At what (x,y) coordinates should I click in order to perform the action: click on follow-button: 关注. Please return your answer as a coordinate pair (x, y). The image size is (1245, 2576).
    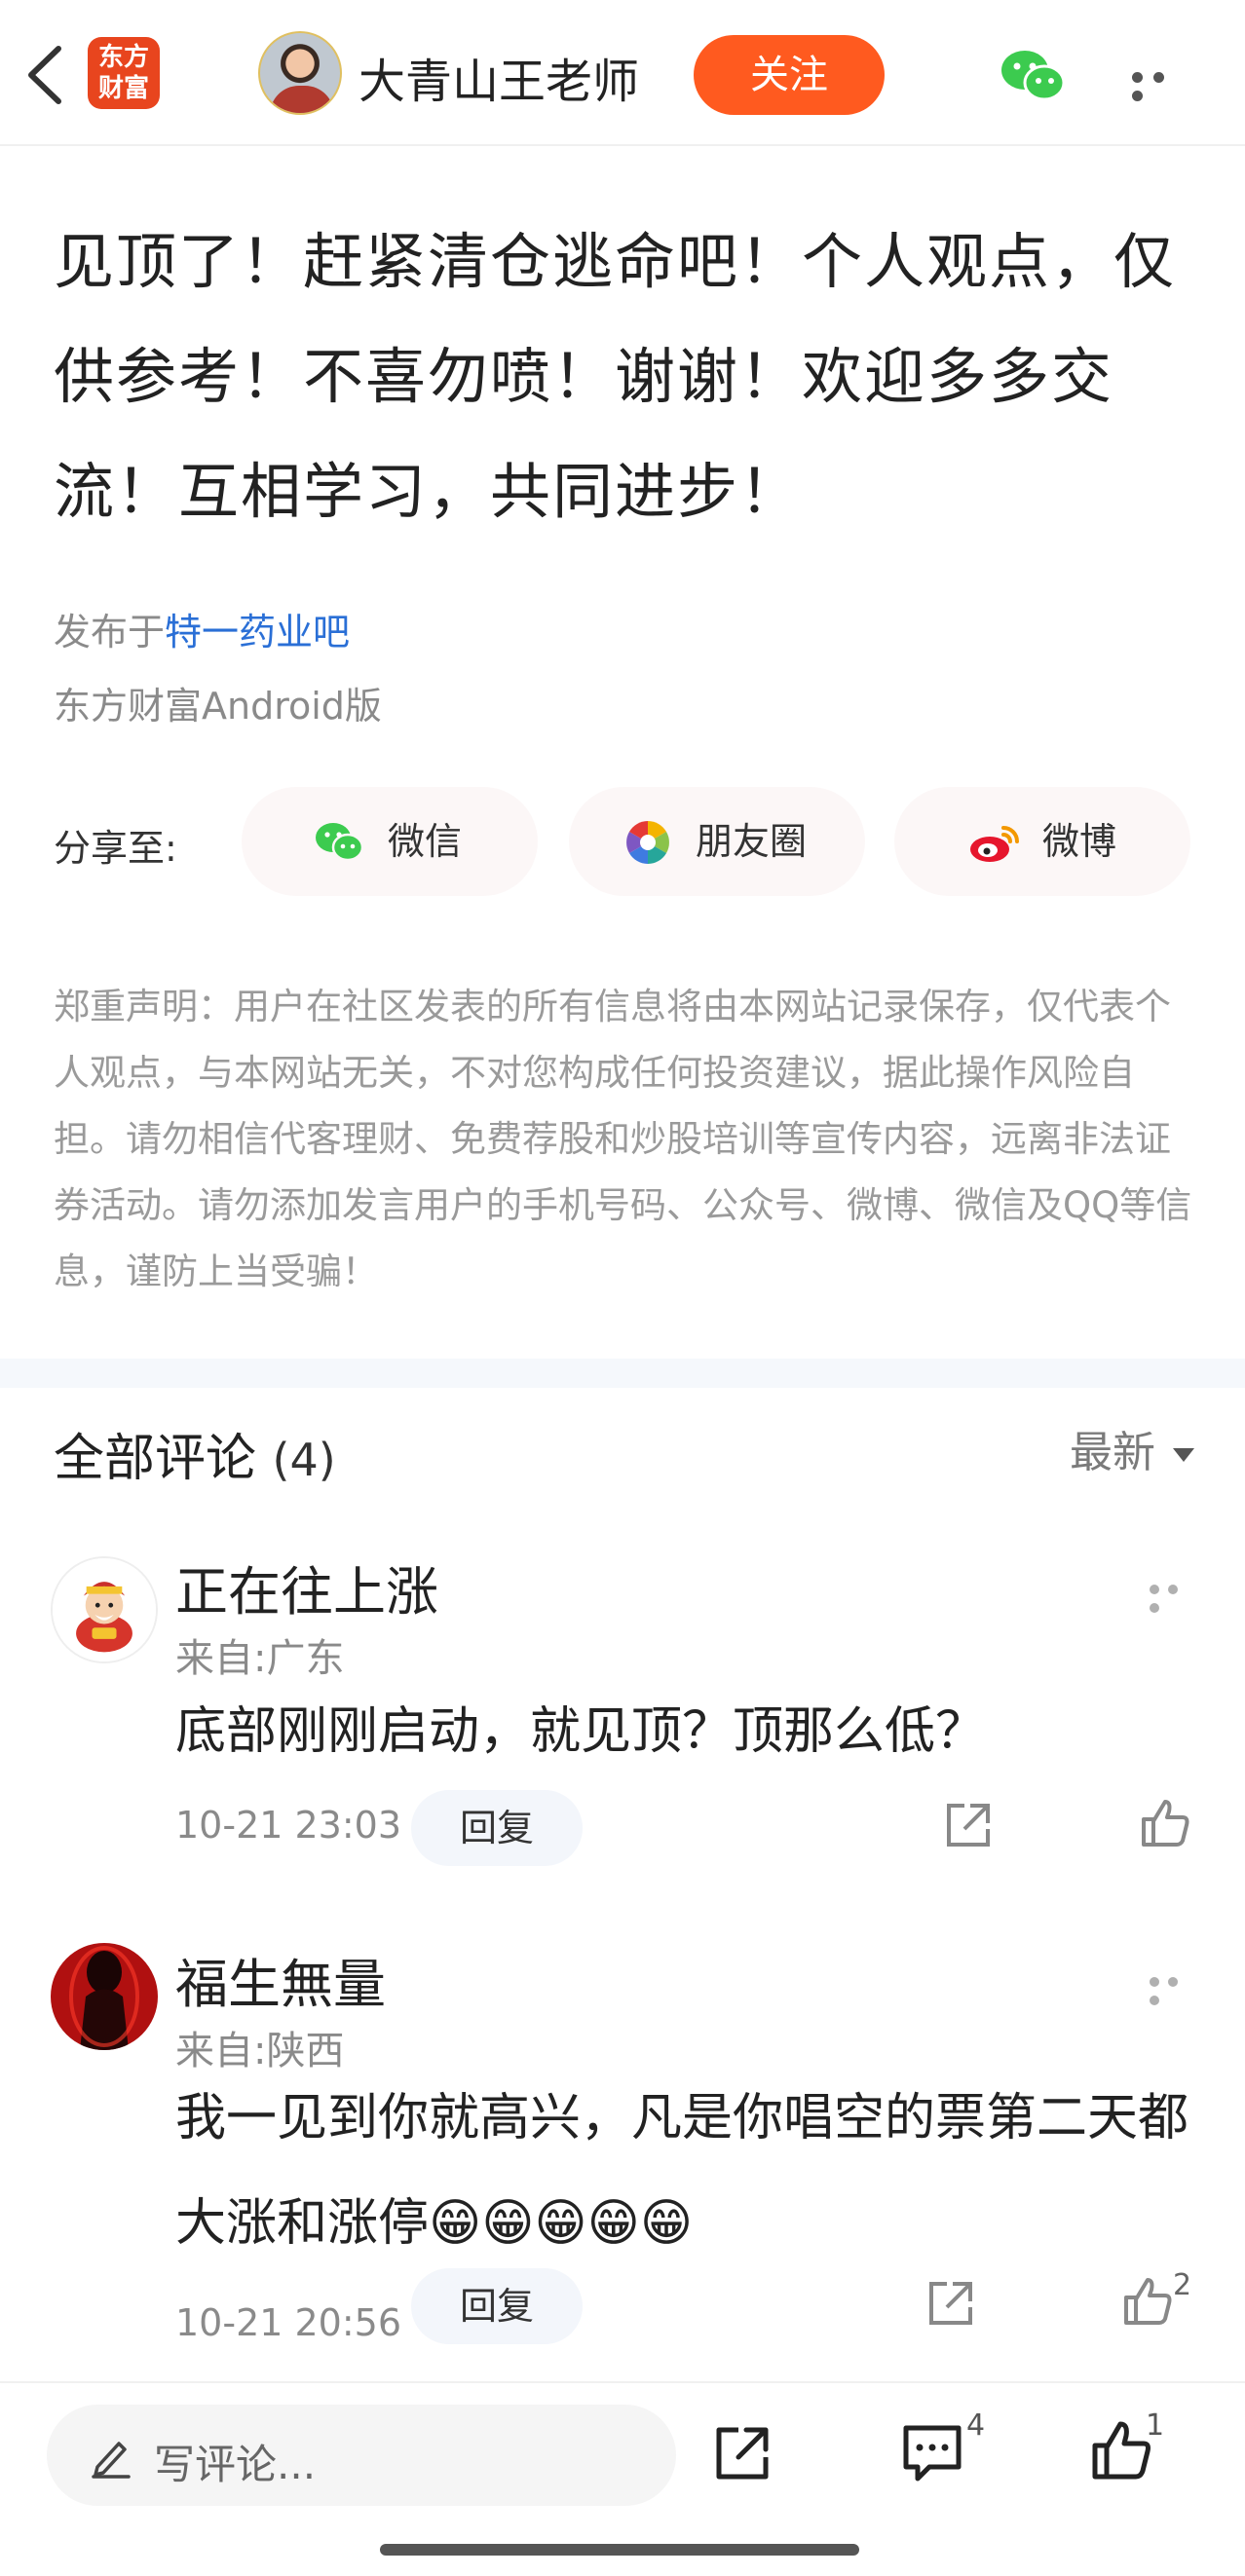
    Looking at the image, I should click on (789, 75).